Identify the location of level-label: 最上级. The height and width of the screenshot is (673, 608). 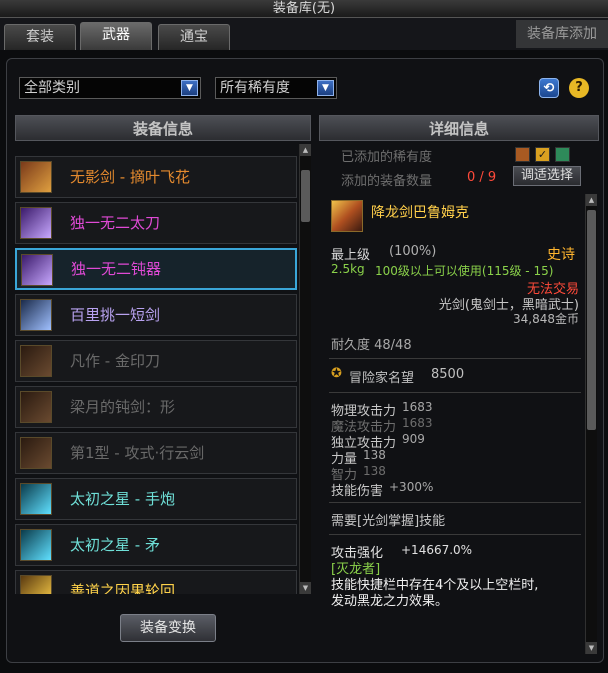
(351, 255).